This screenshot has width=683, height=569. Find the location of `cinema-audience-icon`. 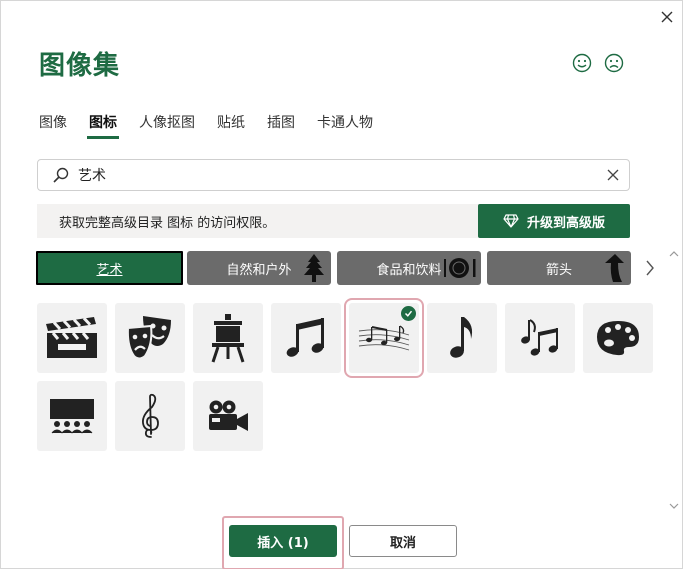

cinema-audience-icon is located at coordinates (72, 416).